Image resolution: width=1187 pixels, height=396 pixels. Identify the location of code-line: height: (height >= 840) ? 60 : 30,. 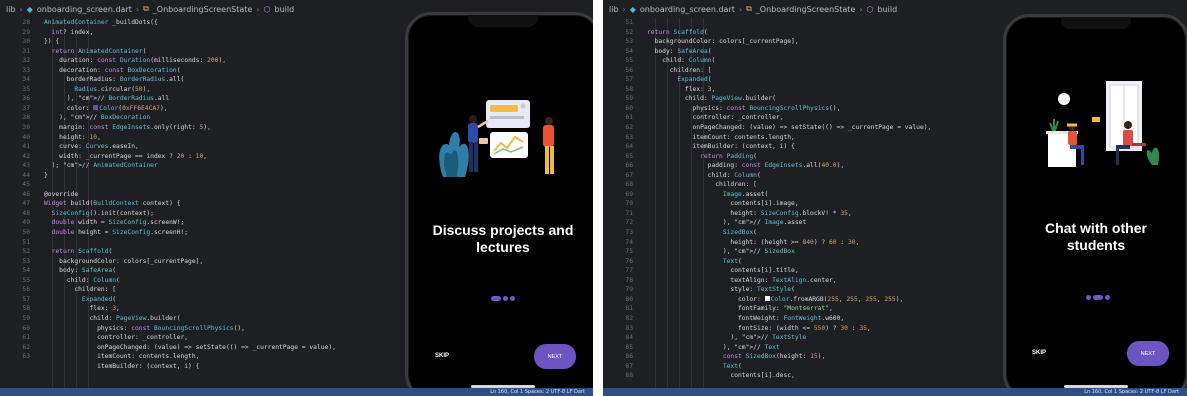
(789, 243).